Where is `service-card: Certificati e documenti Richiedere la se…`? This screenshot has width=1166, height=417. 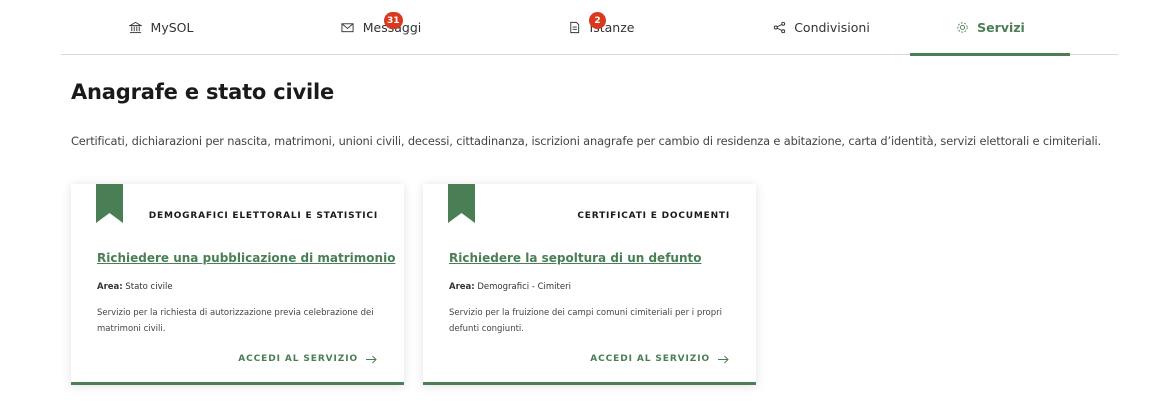
service-card: Certificati e documenti Richiedere la se… is located at coordinates (589, 284).